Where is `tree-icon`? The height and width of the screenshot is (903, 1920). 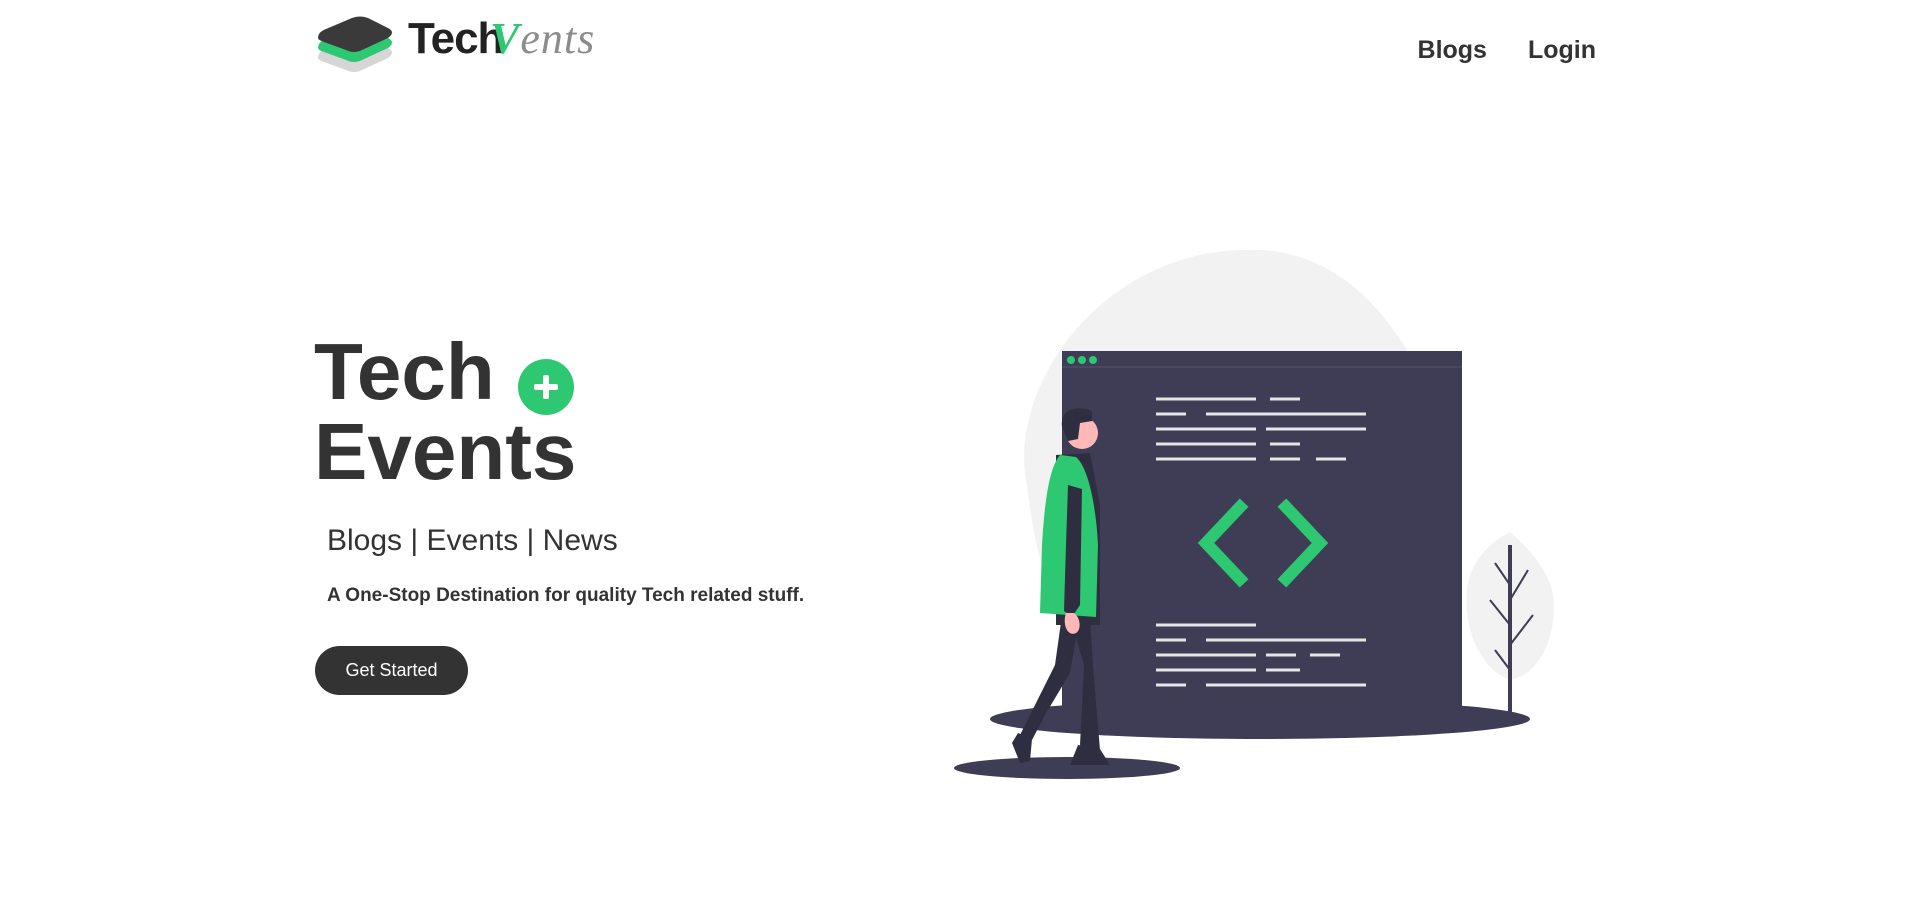
tree-icon is located at coordinates (1510, 625).